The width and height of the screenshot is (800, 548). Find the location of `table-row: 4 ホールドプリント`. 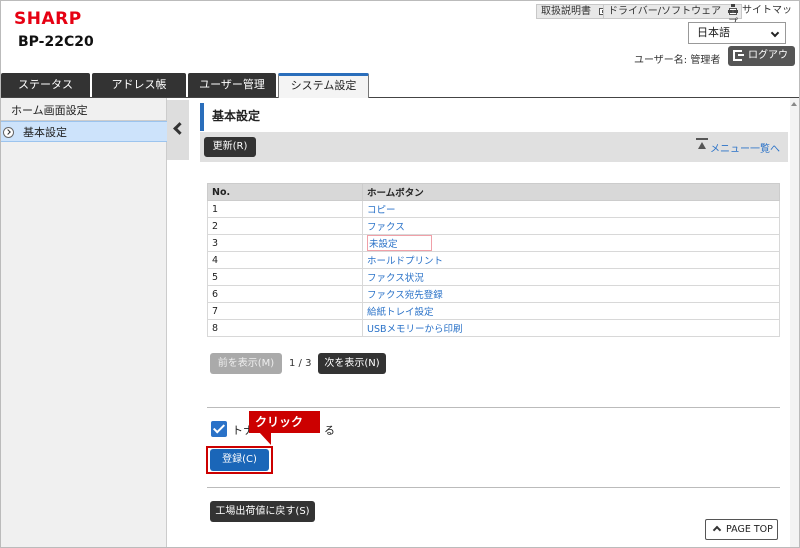

table-row: 4 ホールドプリント is located at coordinates (493, 260).